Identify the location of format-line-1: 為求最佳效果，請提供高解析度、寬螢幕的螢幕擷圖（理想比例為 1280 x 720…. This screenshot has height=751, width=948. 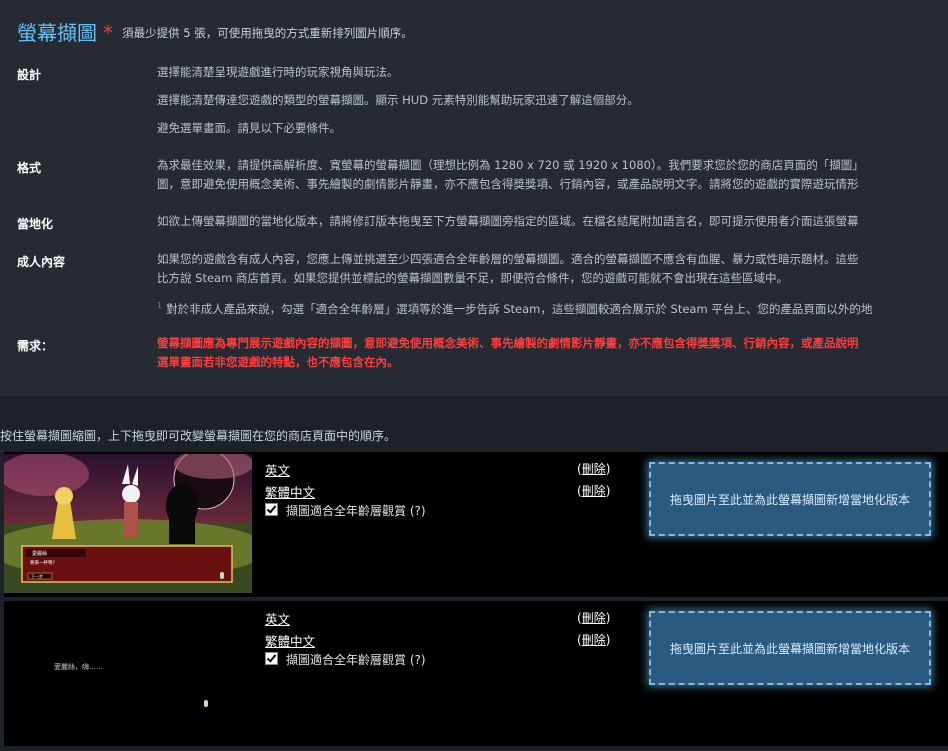
(510, 165).